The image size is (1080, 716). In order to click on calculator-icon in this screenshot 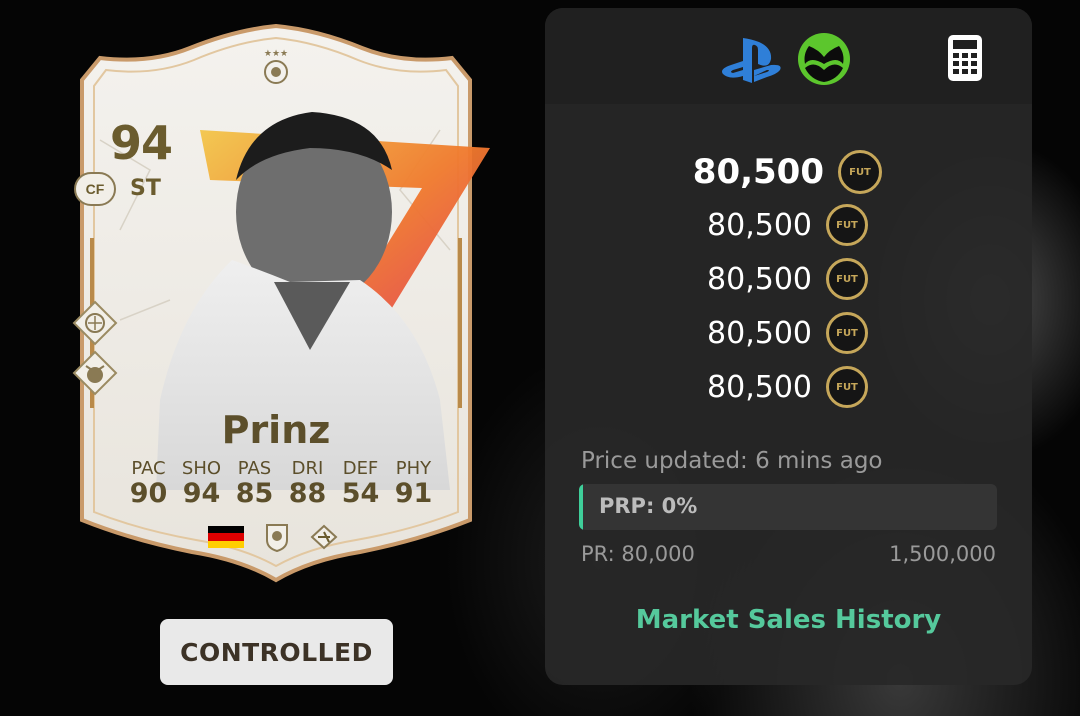, I will do `click(965, 58)`.